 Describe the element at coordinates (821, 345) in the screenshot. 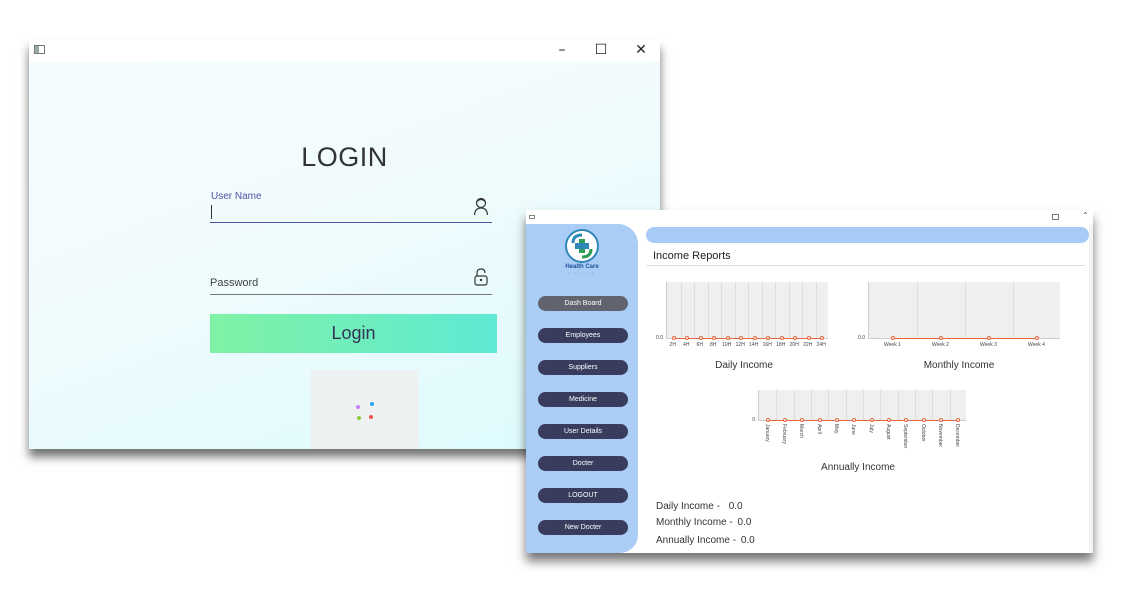

I see `x-tick-label: 24H` at that location.